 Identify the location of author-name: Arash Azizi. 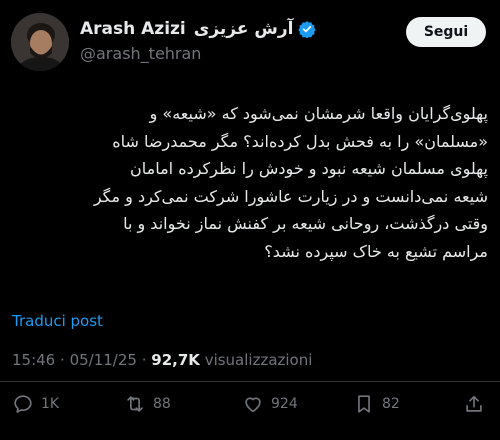
(133, 29).